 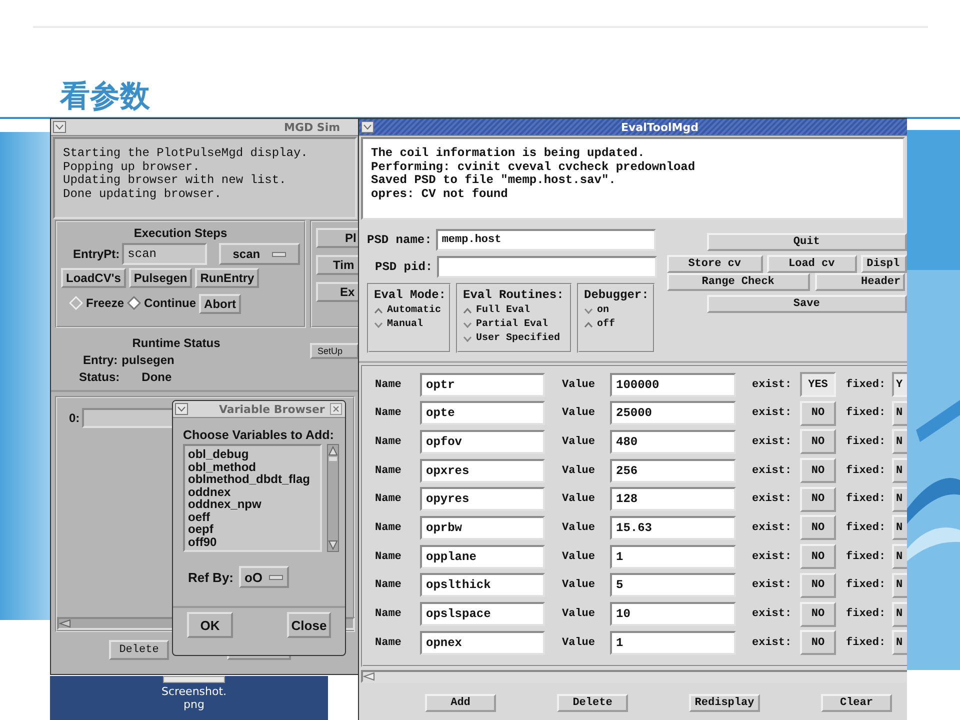 I want to click on list-item: oddnex_npw, so click(x=252, y=504).